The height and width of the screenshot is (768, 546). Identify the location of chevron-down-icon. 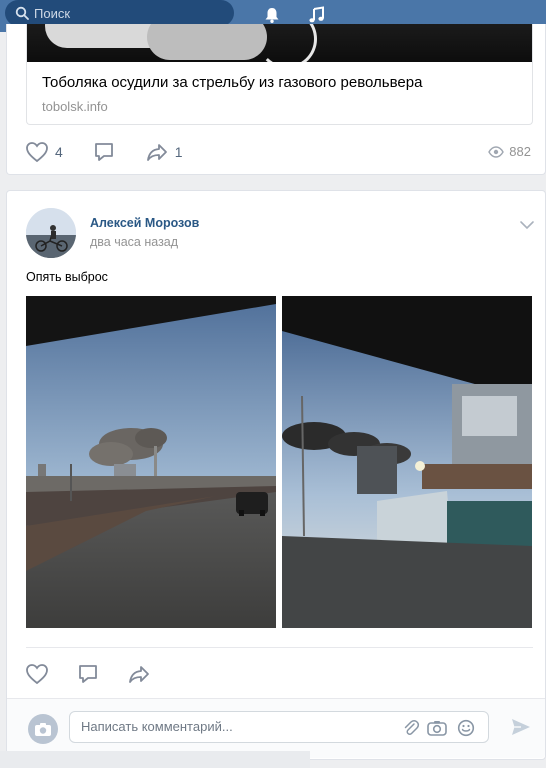
(527, 226).